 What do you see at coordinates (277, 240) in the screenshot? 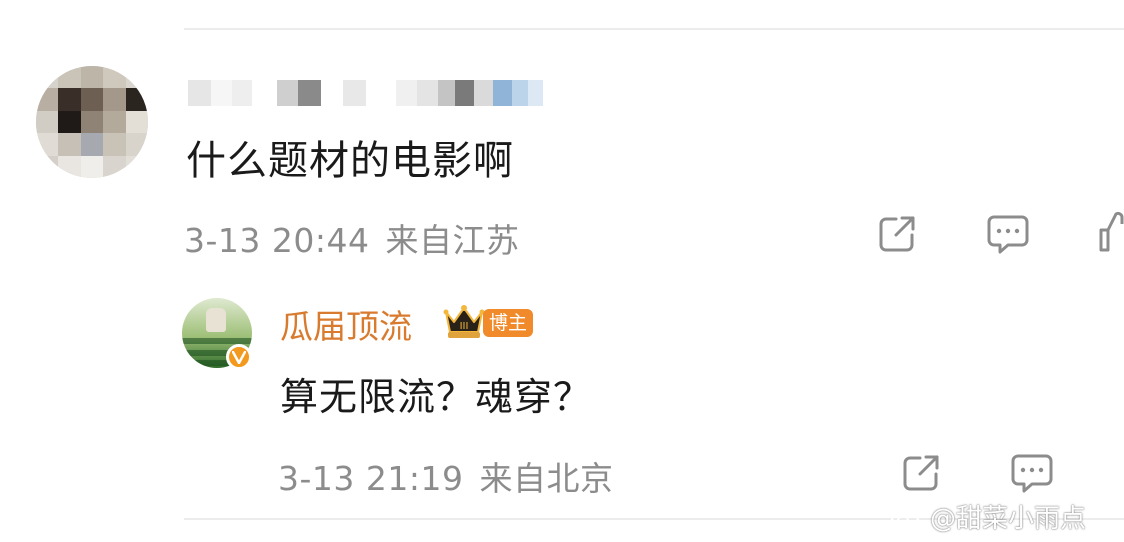
I see `comment-time: 3-13 20:44` at bounding box center [277, 240].